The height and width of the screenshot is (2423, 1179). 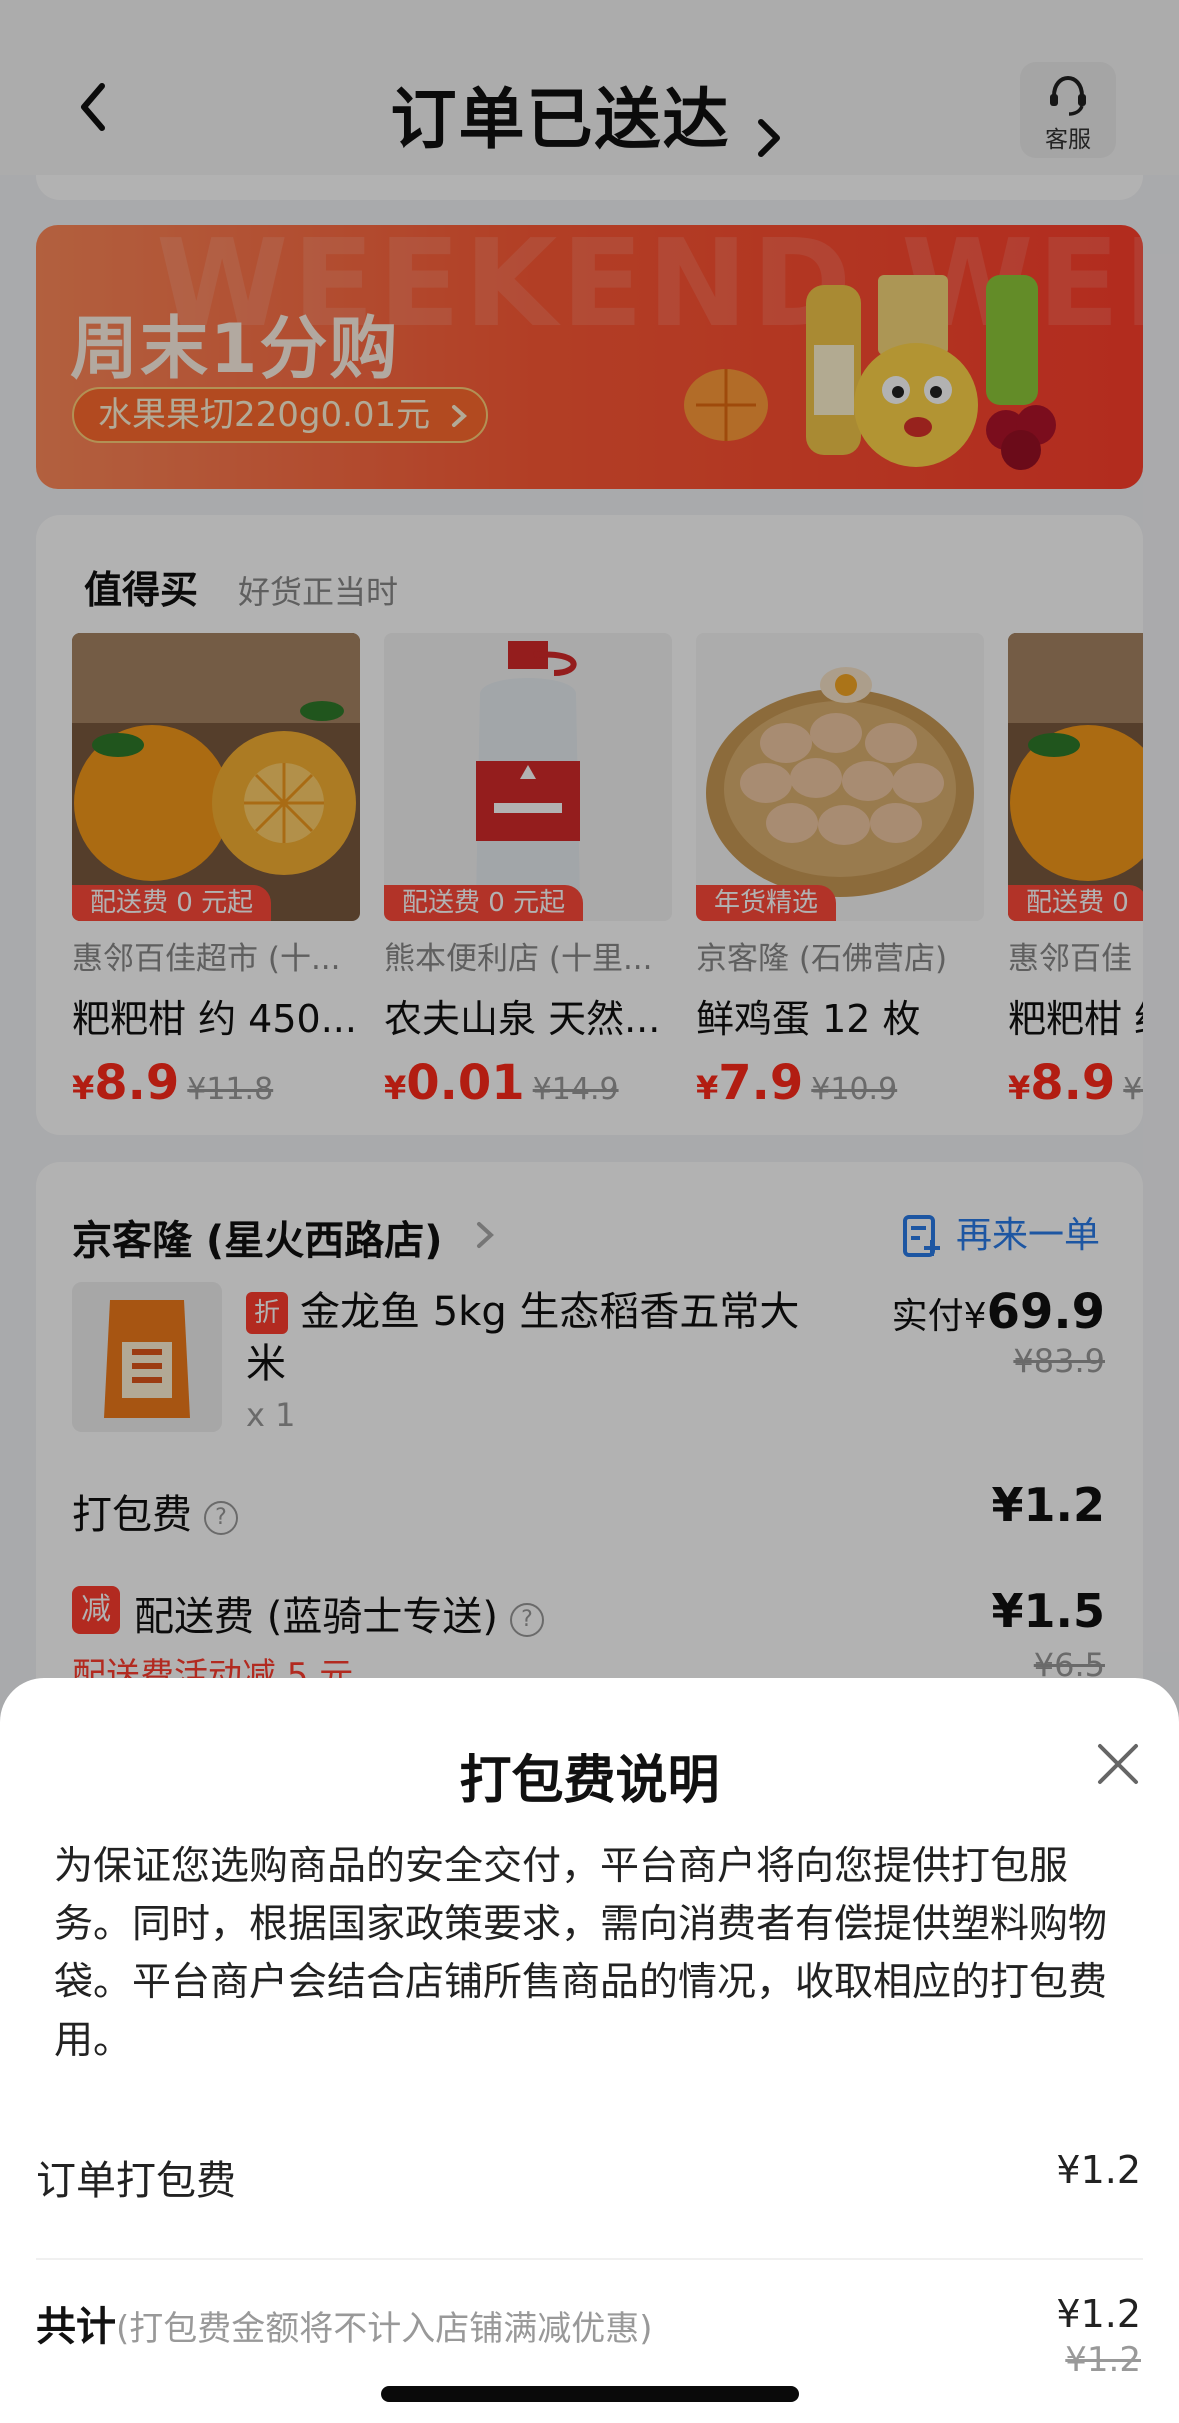 I want to click on order-packing-fee-value: ¥1.2, so click(x=1098, y=2170).